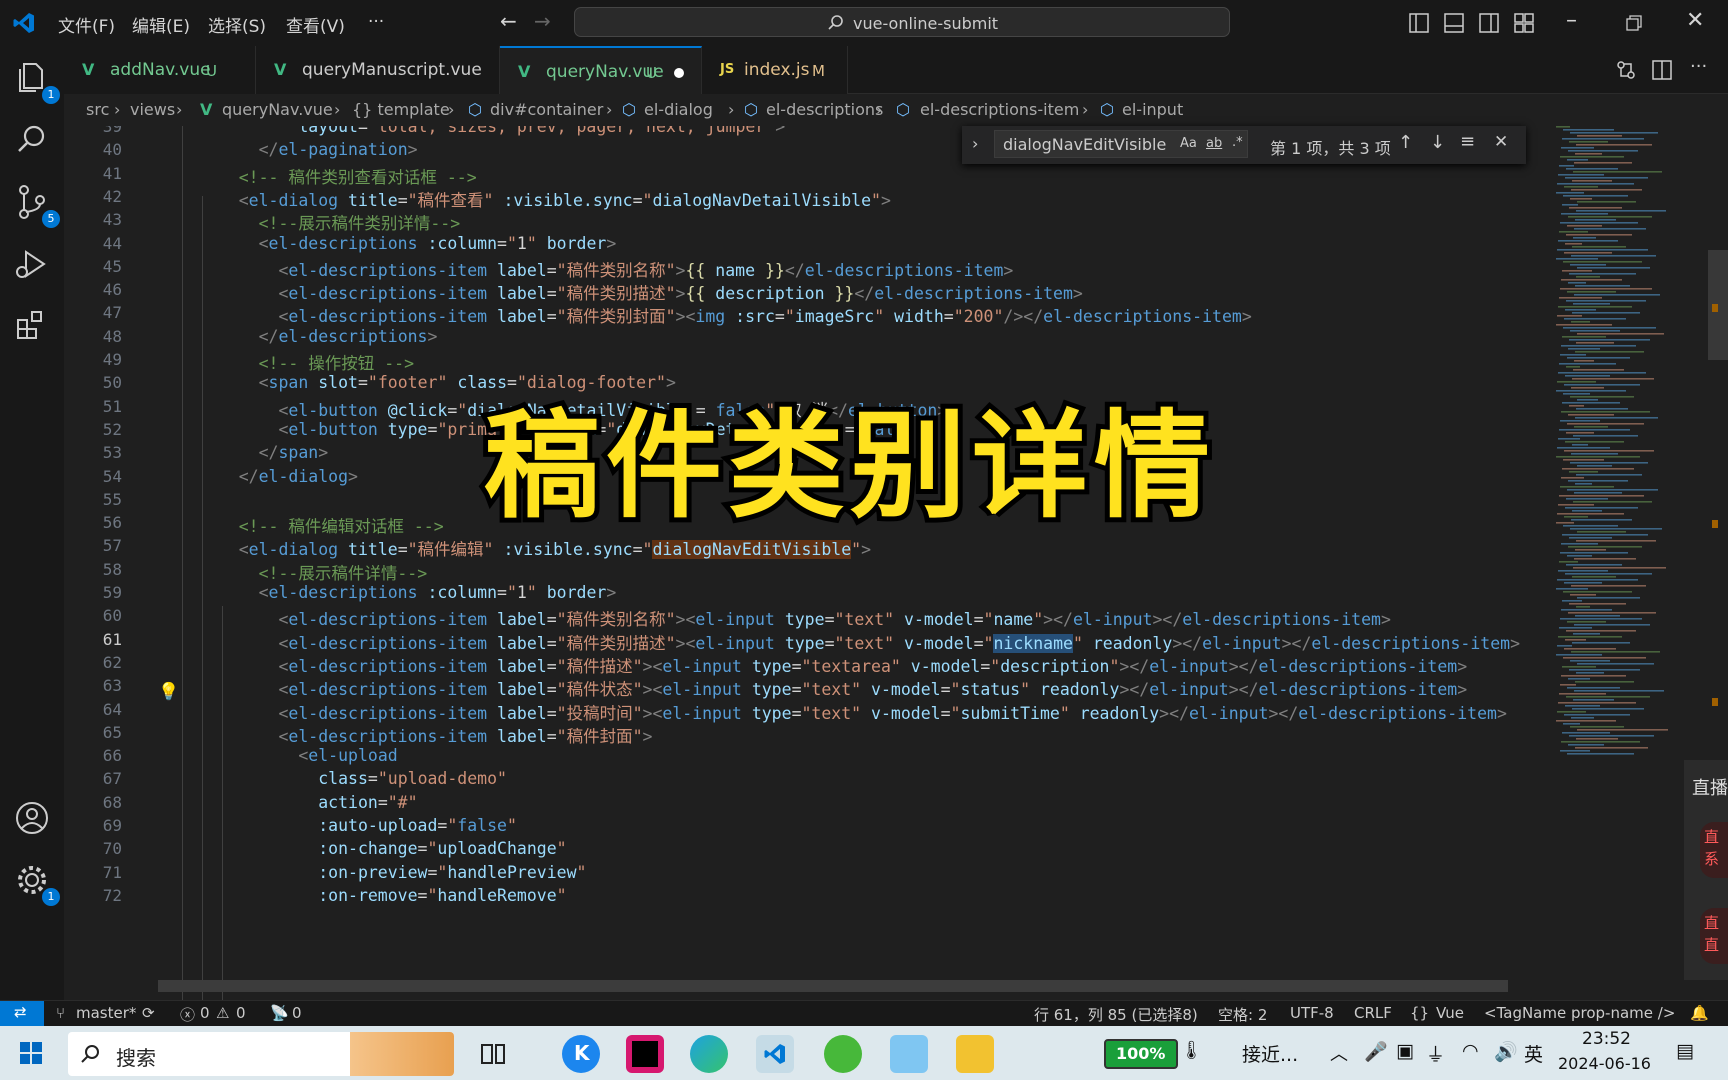  I want to click on line-ending: CRLF, so click(1373, 1013).